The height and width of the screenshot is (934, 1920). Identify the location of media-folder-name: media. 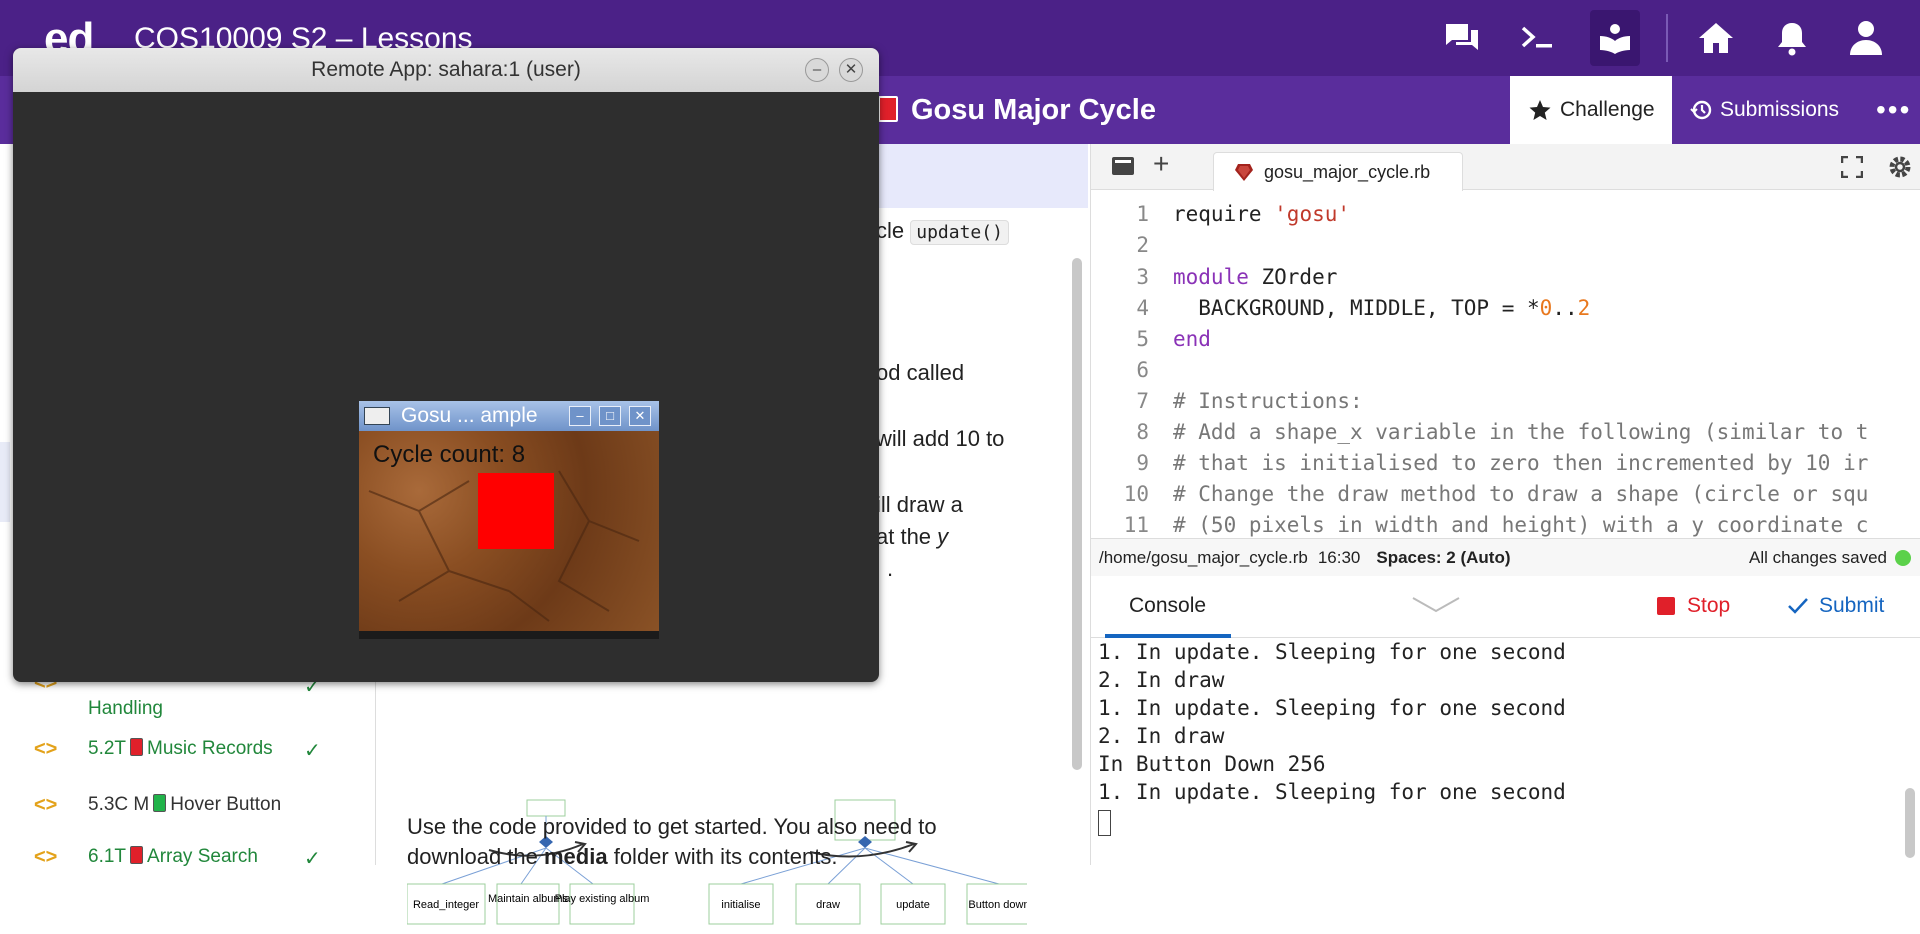
(576, 854).